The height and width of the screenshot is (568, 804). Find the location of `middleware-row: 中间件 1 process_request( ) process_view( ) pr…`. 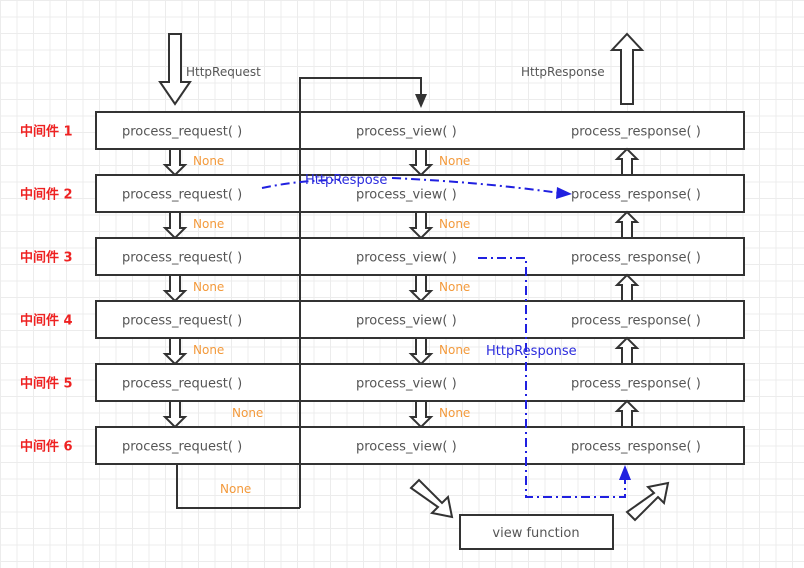

middleware-row: 中间件 1 process_request( ) process_view( ) pr… is located at coordinates (382, 130).